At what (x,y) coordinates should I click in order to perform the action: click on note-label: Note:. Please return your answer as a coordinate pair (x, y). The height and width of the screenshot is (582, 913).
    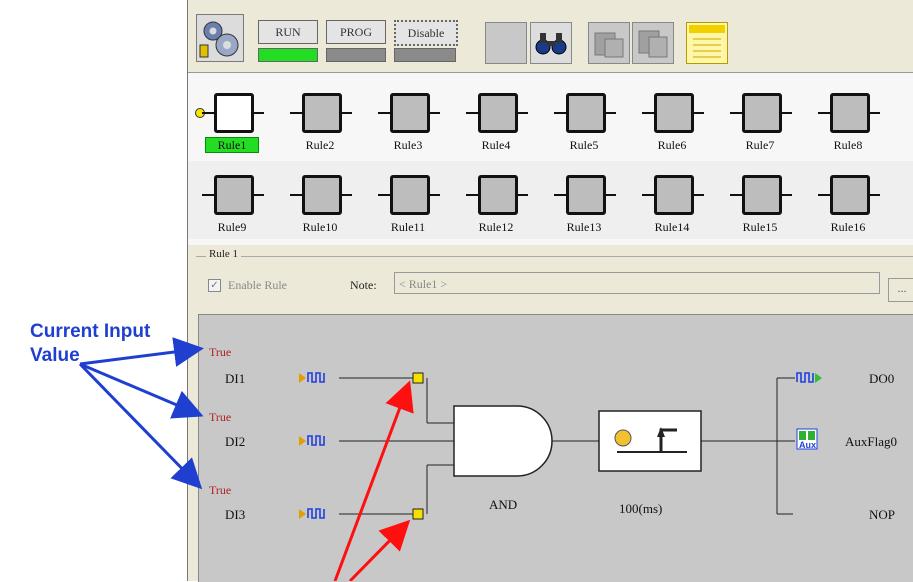
    Looking at the image, I should click on (363, 285).